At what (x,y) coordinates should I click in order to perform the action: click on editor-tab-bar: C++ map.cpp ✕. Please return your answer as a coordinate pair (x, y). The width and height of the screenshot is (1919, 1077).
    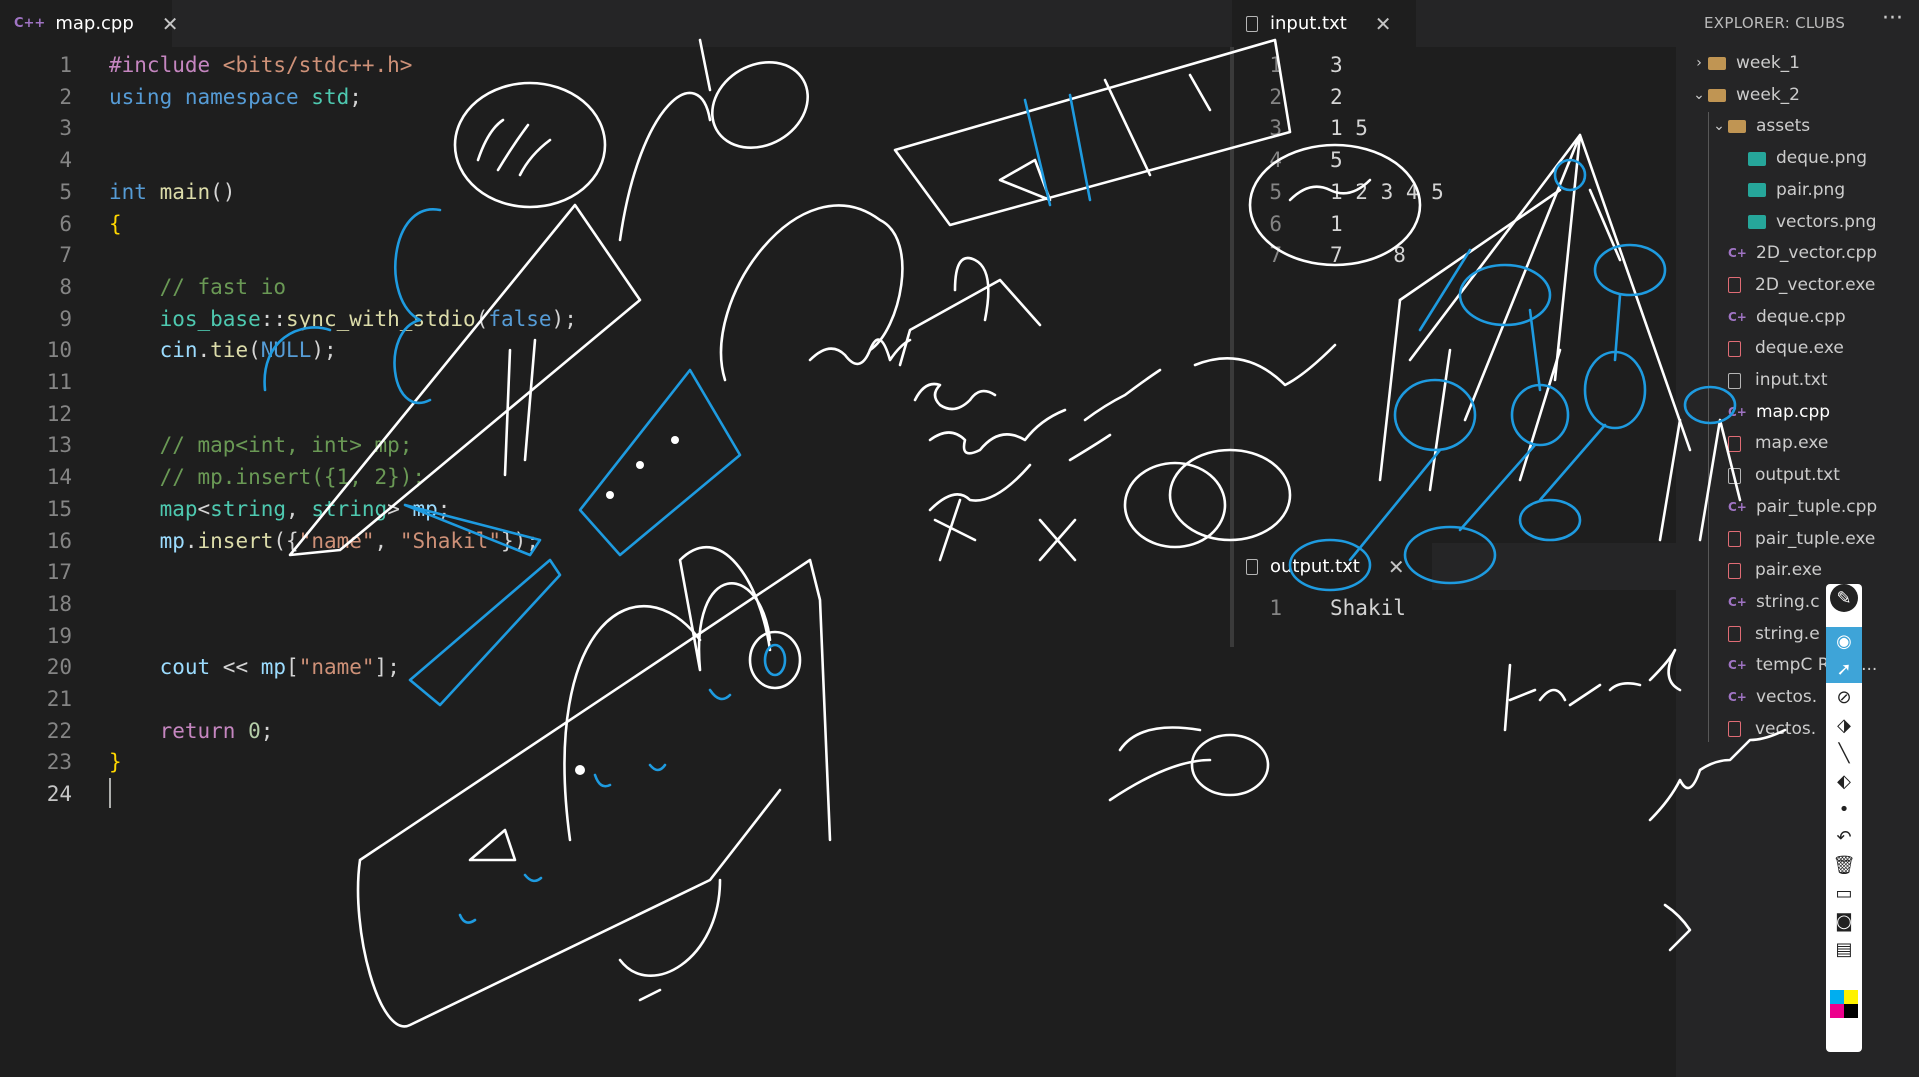
    Looking at the image, I should click on (616, 23).